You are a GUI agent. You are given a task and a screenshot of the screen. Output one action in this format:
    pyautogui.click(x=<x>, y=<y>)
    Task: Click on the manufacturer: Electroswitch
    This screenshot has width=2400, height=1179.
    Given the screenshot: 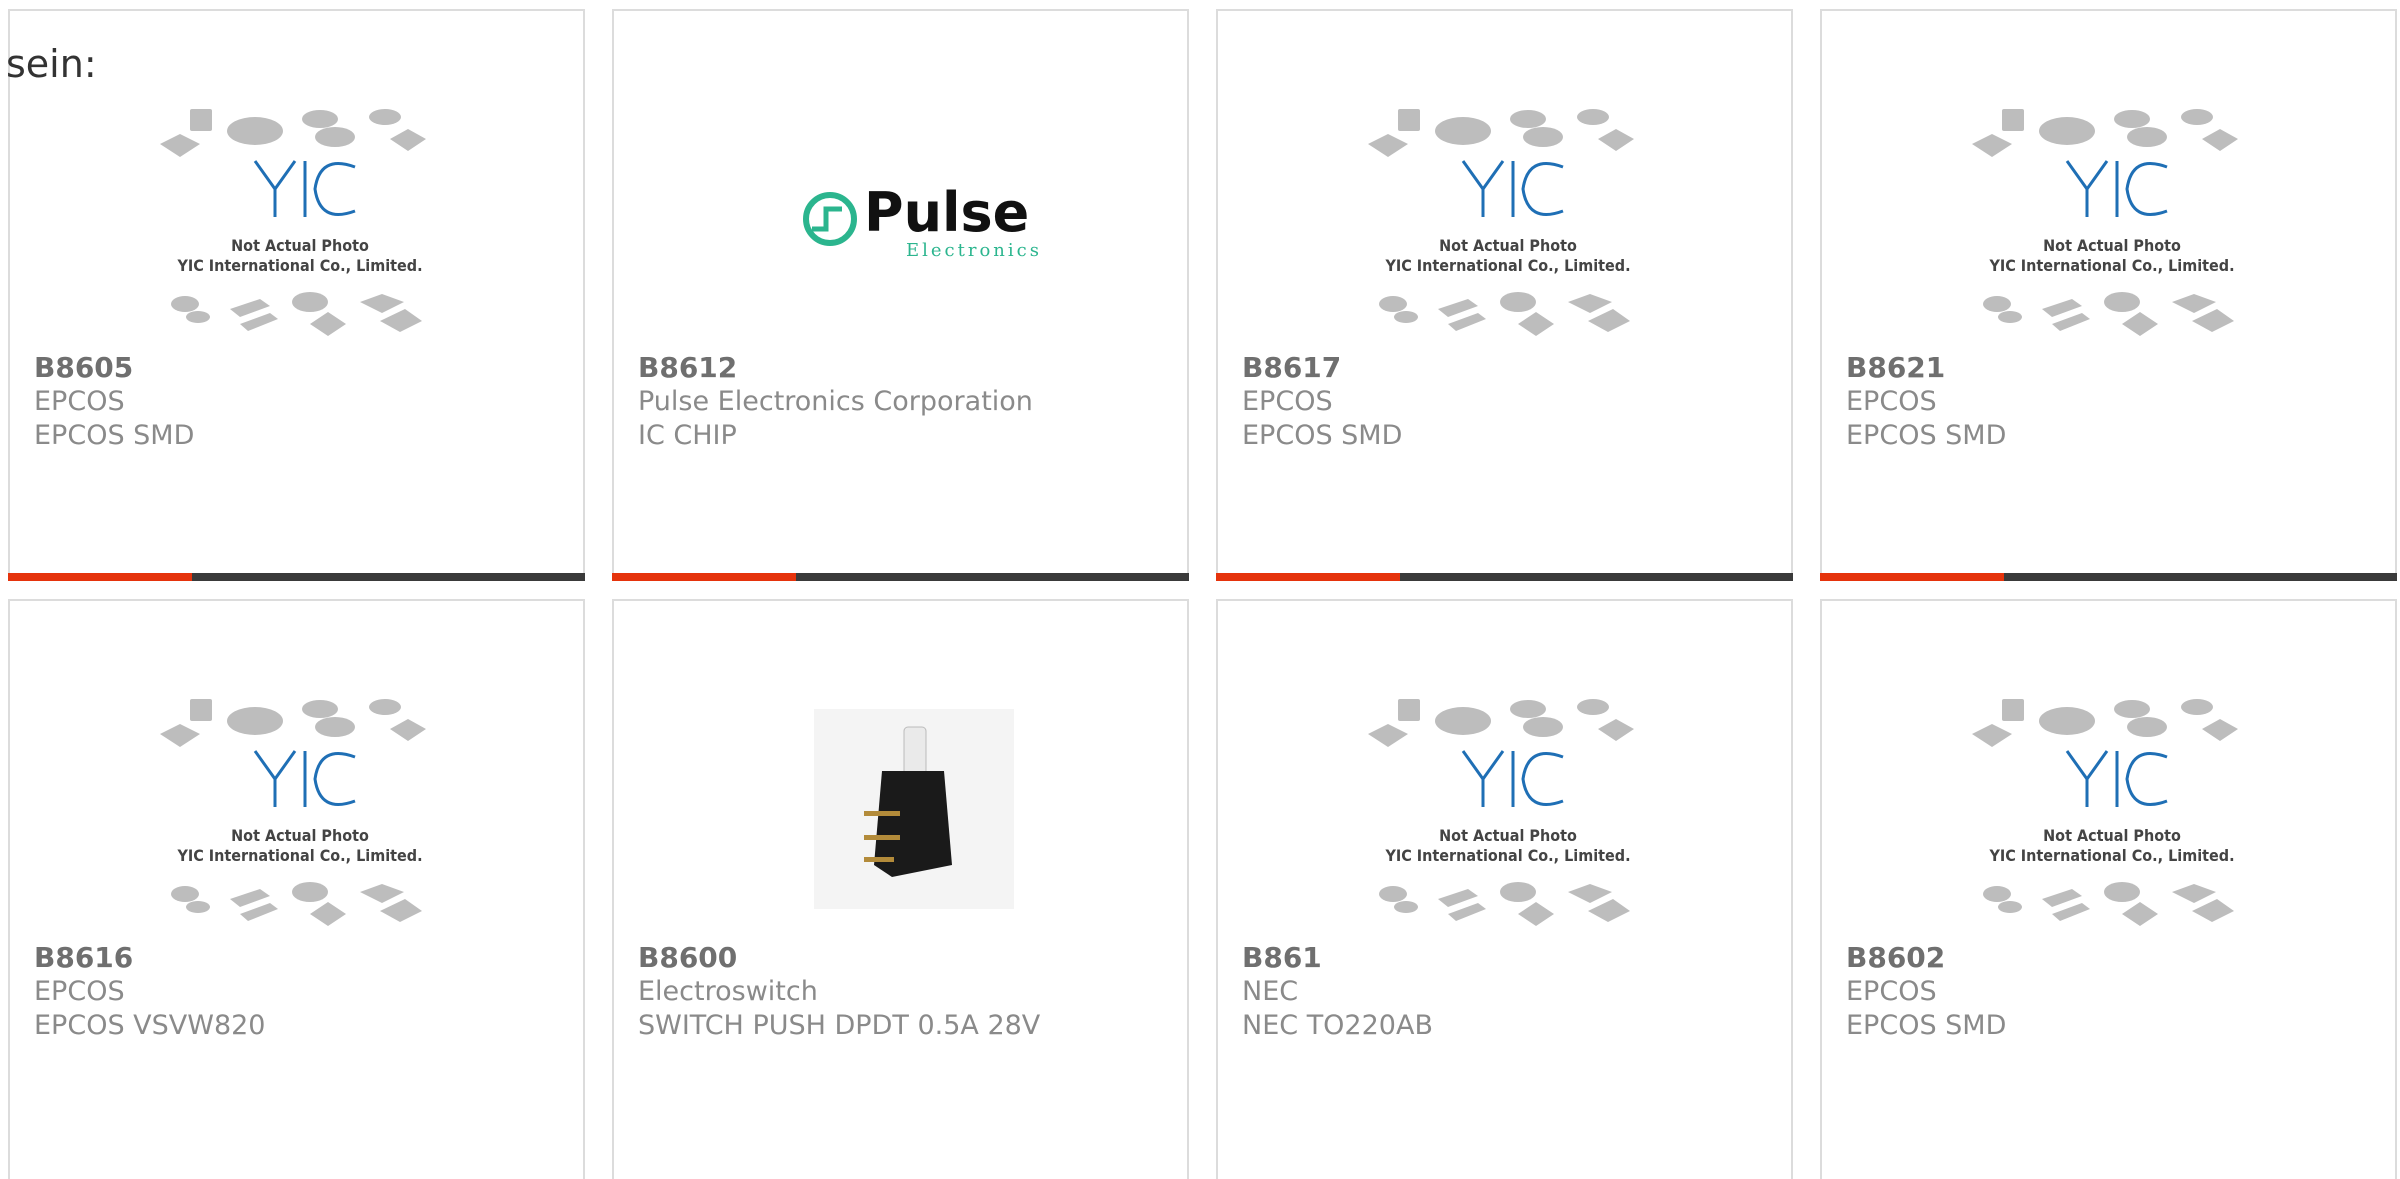 What is the action you would take?
    pyautogui.click(x=728, y=991)
    